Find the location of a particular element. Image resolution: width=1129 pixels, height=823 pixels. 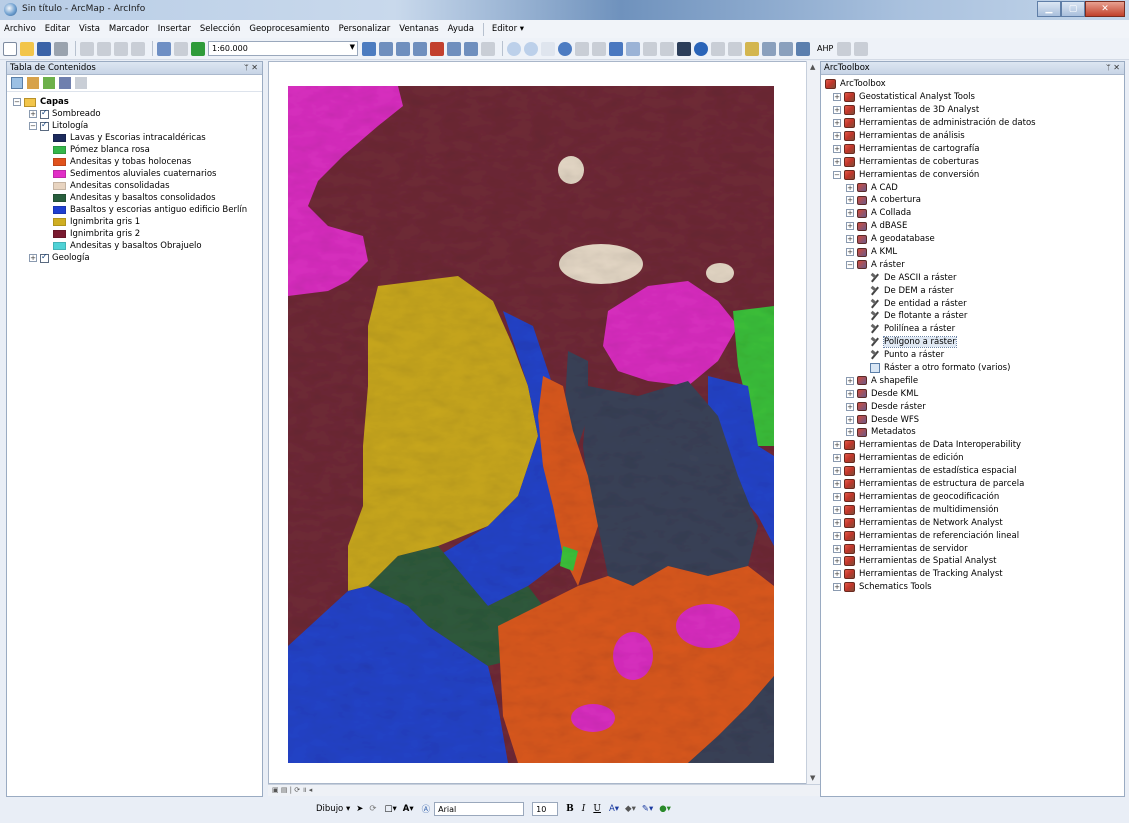

menu-item: Editar is located at coordinates (57, 29).